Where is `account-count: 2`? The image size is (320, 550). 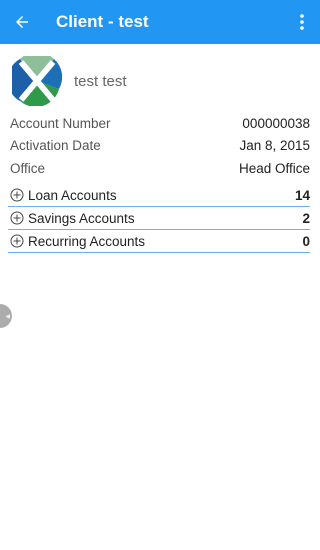 account-count: 2 is located at coordinates (306, 218).